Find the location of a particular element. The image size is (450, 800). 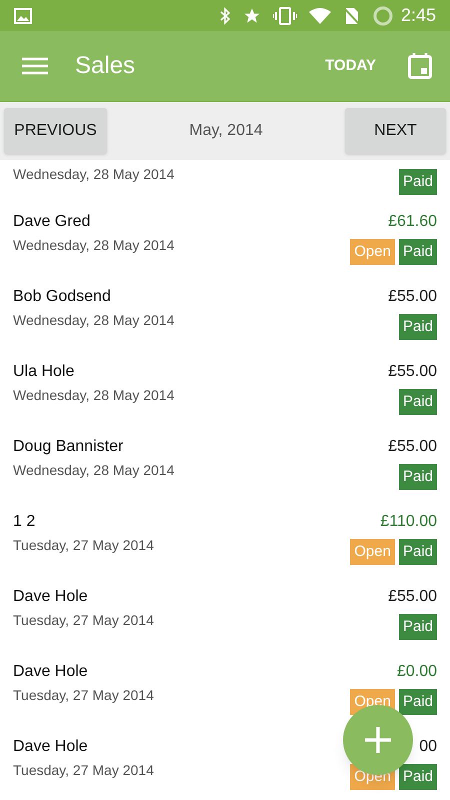

wifi-icon is located at coordinates (319, 16).